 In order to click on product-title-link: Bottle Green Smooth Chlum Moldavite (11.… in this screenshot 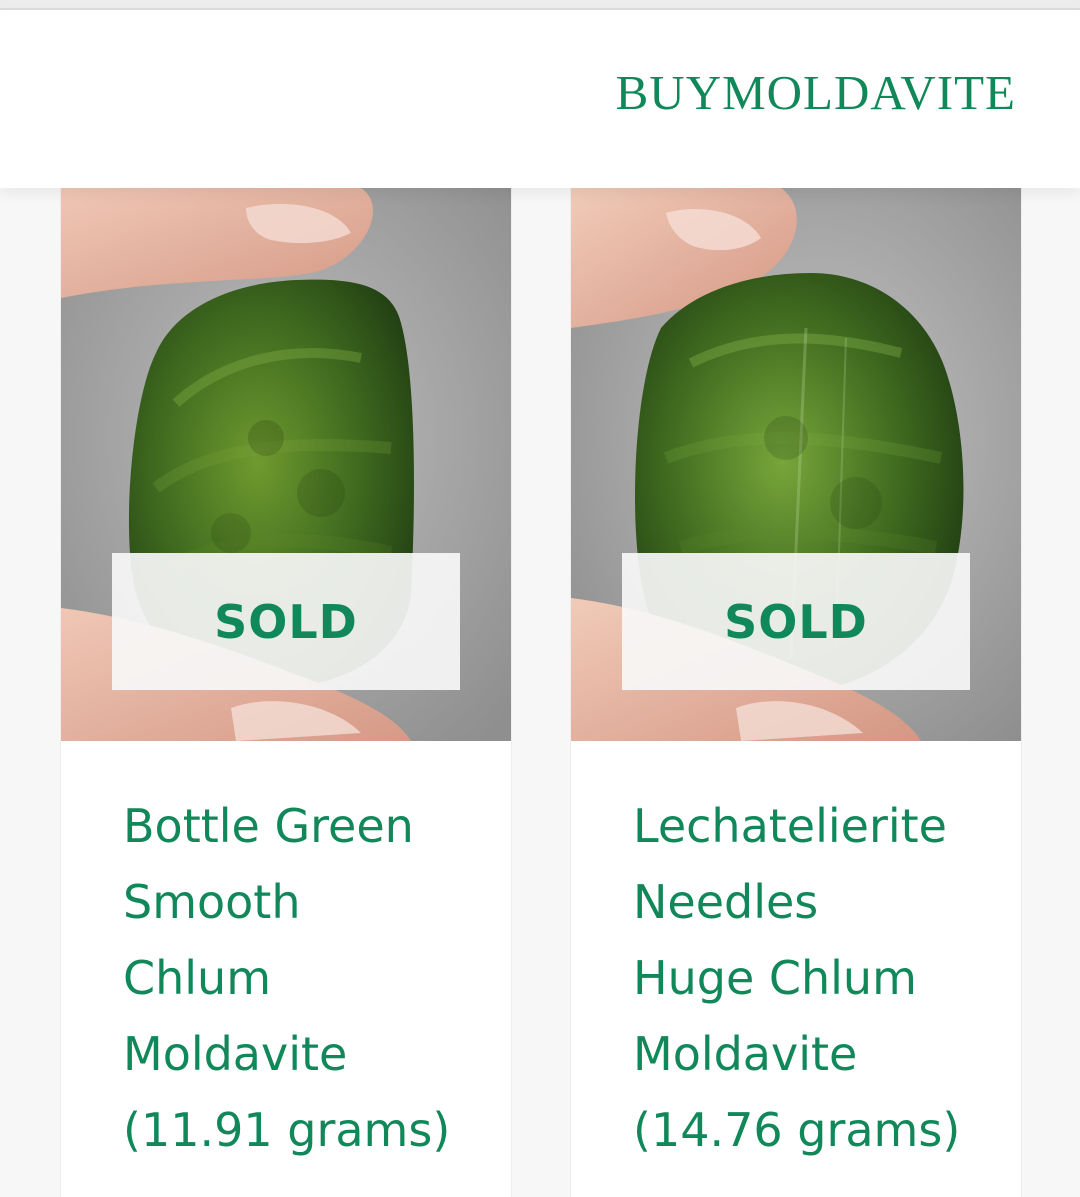, I will do `click(303, 978)`.